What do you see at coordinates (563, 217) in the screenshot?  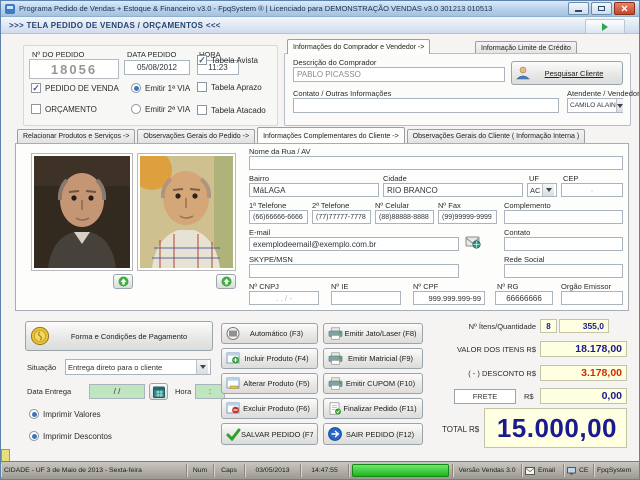 I see `complemento-field` at bounding box center [563, 217].